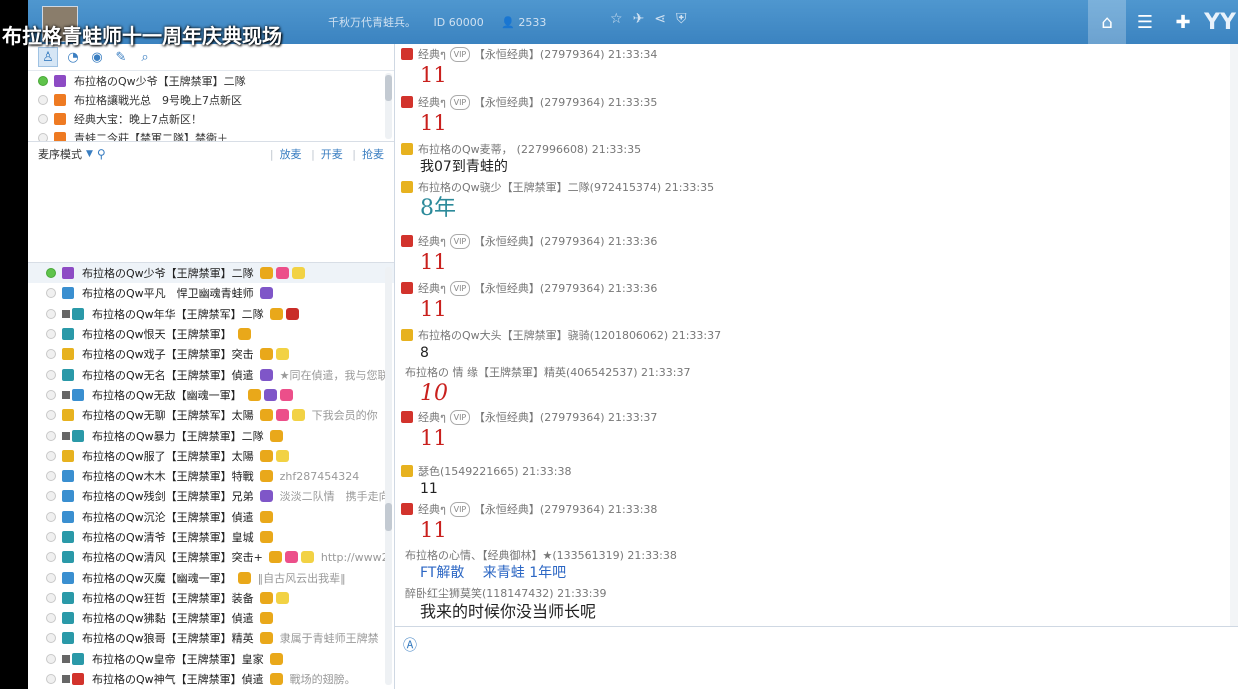  Describe the element at coordinates (1145, 22) in the screenshot. I see `list-icon: ☰` at that location.